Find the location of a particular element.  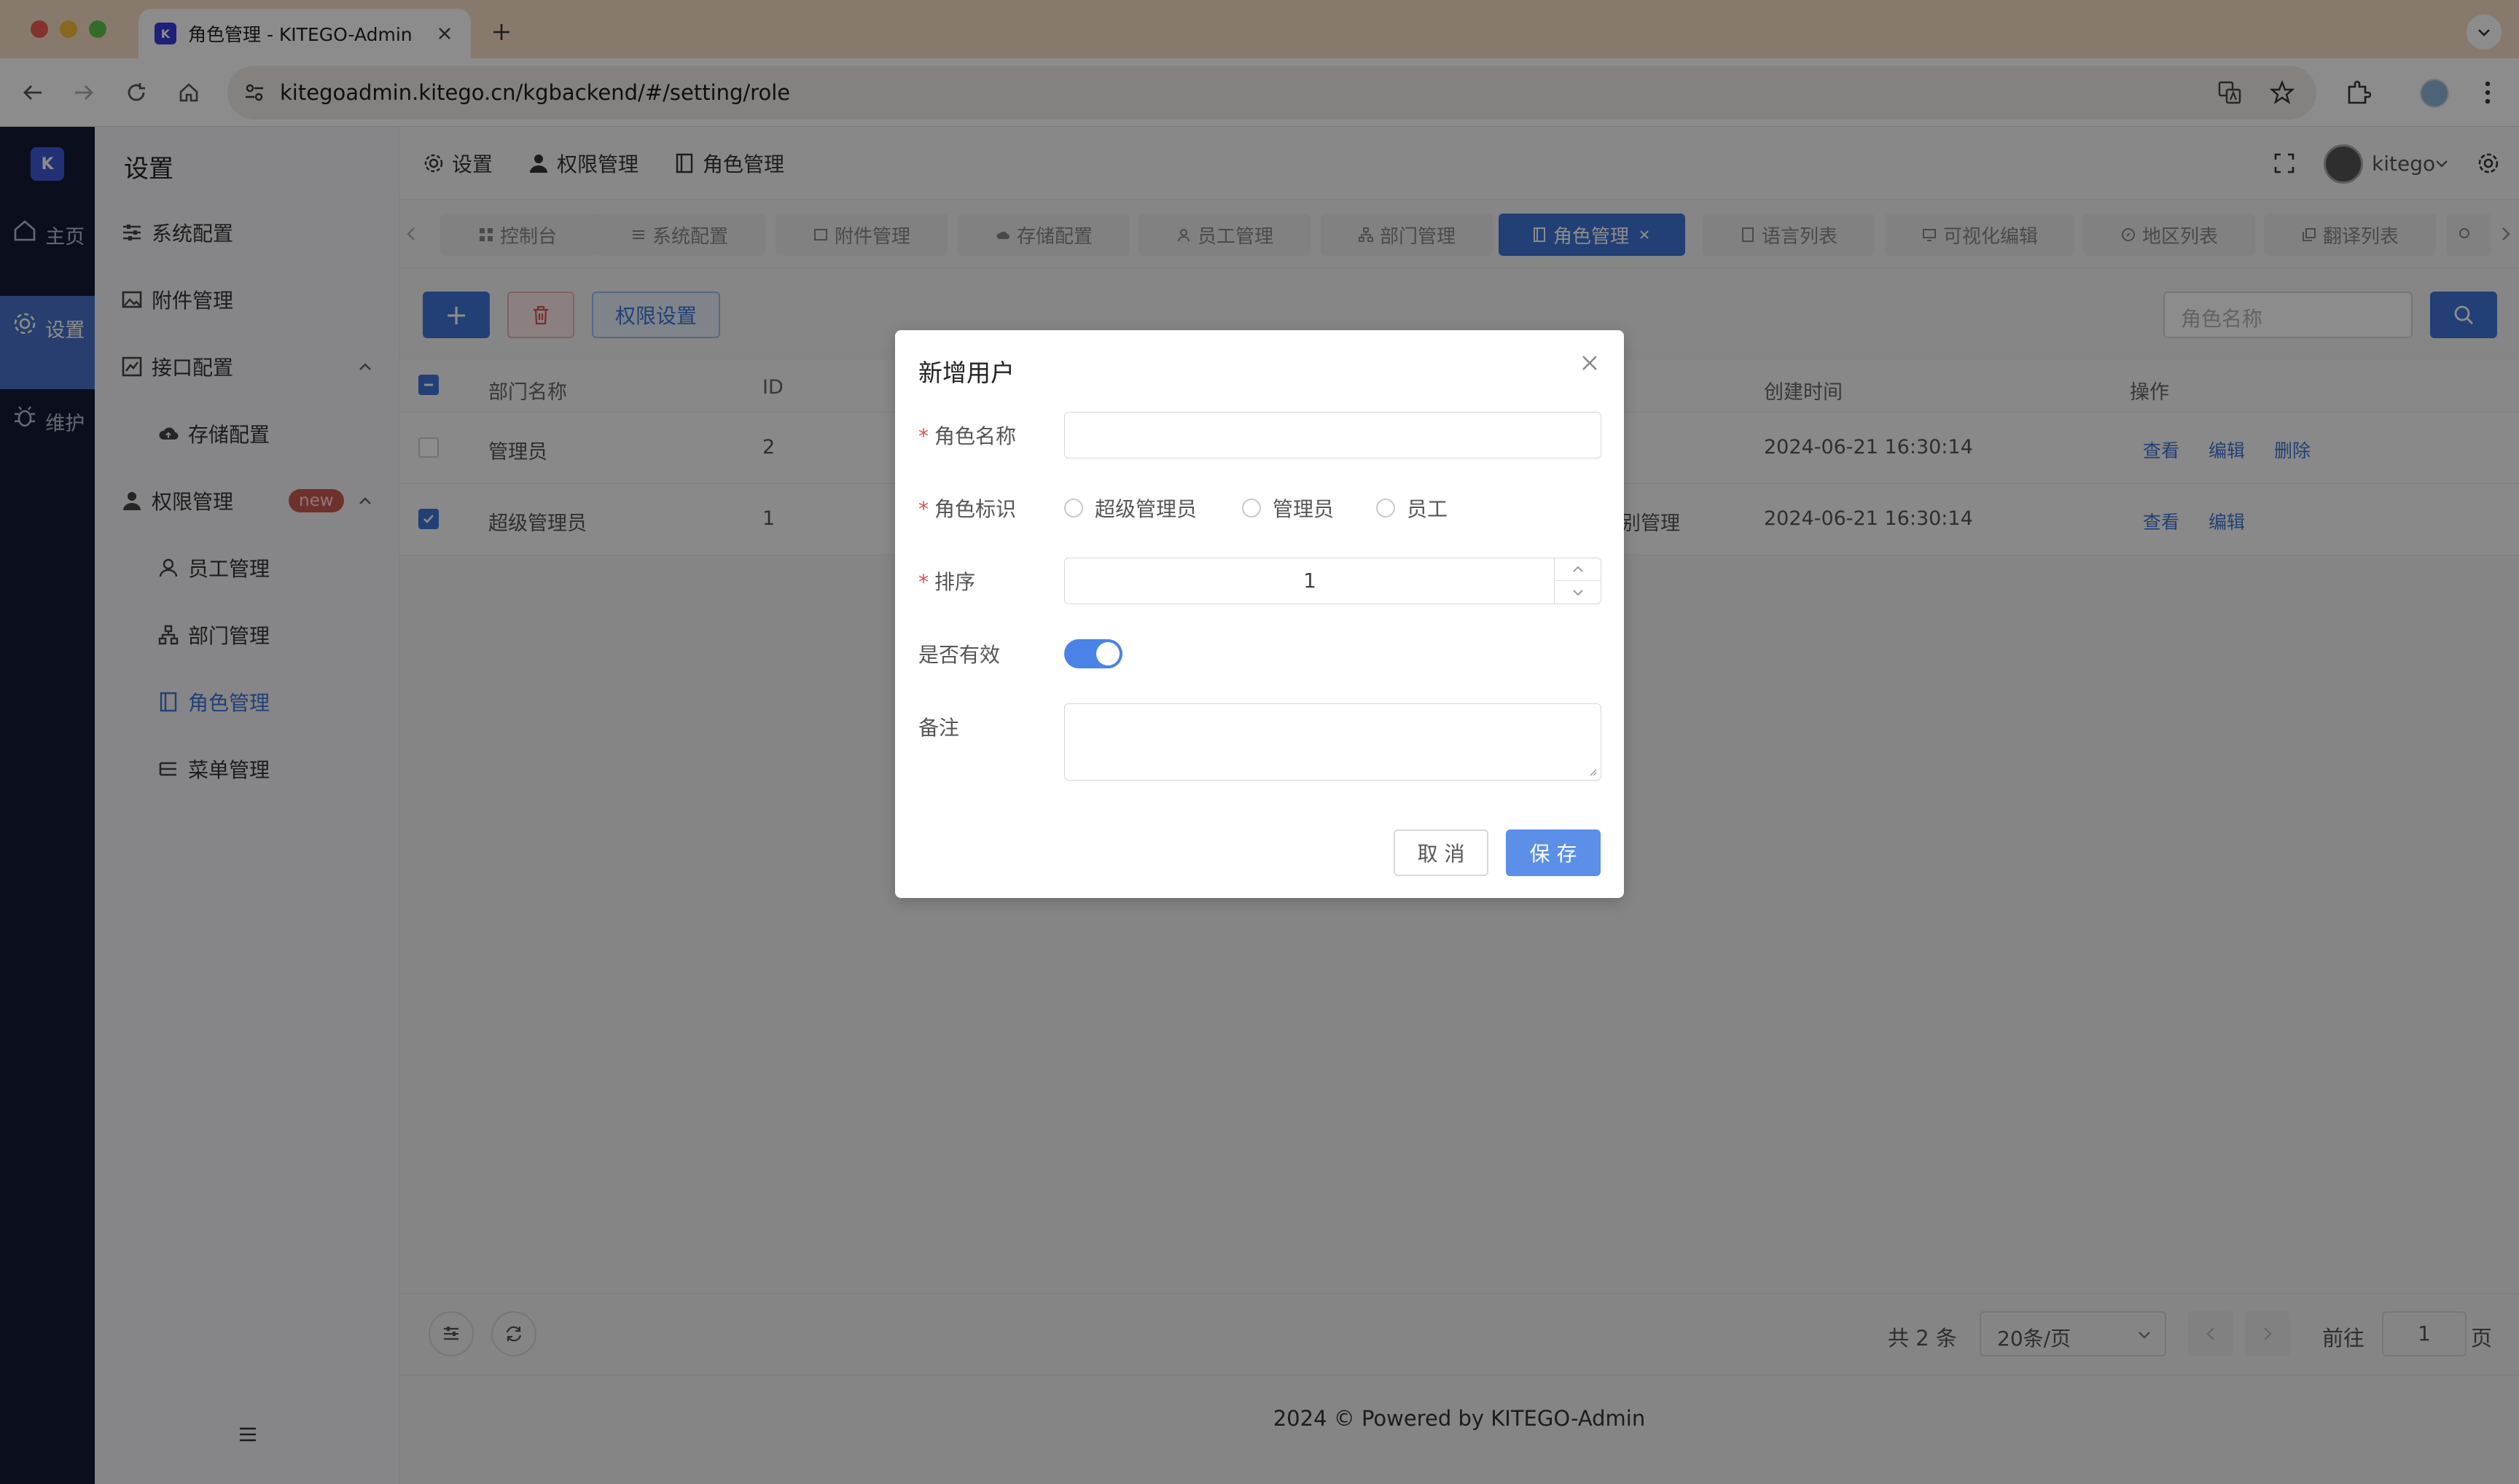

role-key-label: * 角色标识 is located at coordinates (967, 508).